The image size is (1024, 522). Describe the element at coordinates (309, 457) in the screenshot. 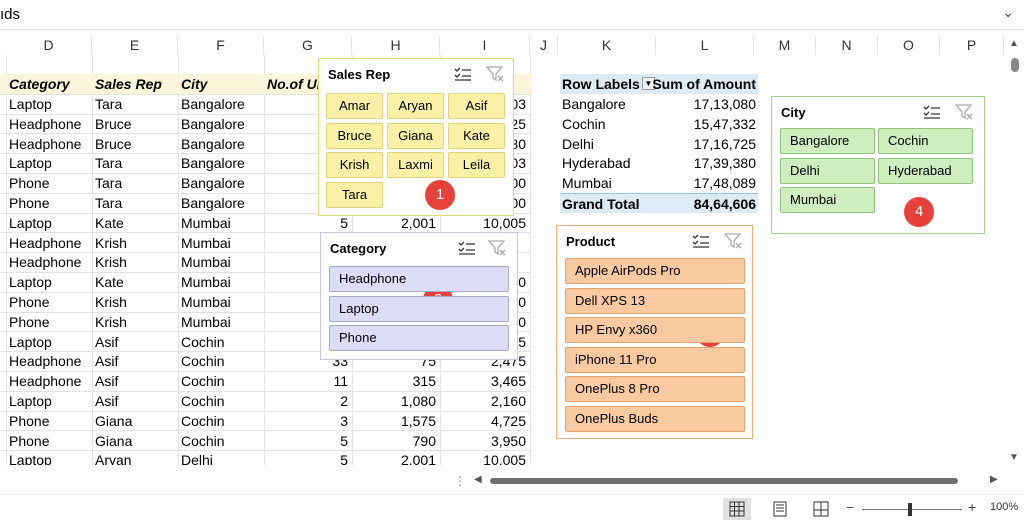

I see `table-cell: 5` at that location.